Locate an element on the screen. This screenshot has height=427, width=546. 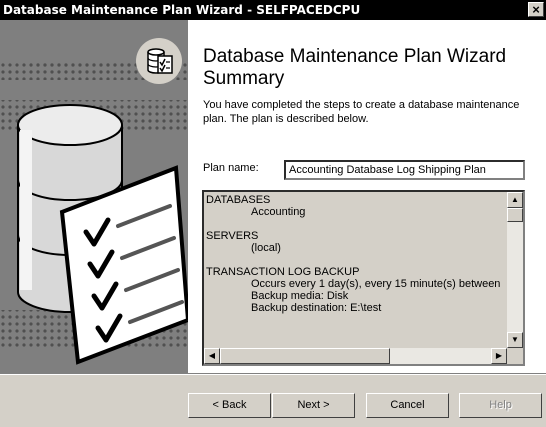
help-button-label: Help is located at coordinates (500, 405).